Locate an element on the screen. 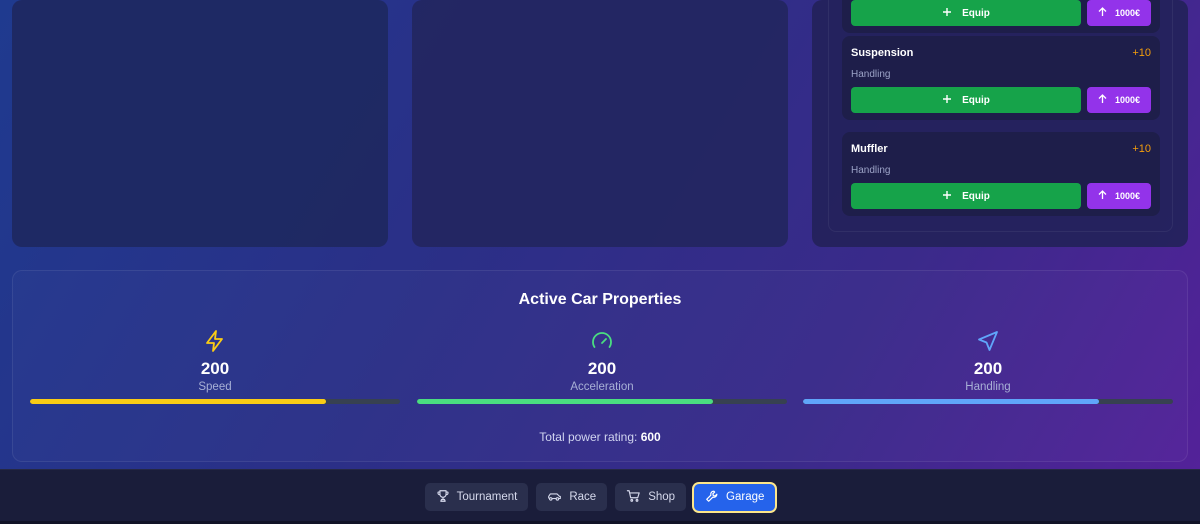 Image resolution: width=1200 pixels, height=524 pixels. total-power-rating: Total power rating: 600 is located at coordinates (600, 437).